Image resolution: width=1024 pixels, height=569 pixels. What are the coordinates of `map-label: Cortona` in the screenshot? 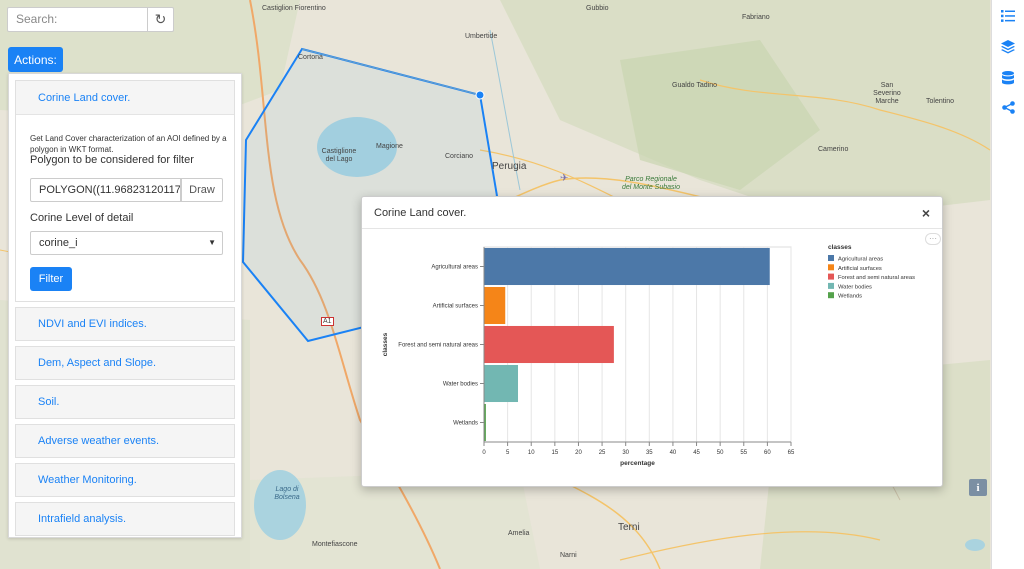 It's located at (310, 57).